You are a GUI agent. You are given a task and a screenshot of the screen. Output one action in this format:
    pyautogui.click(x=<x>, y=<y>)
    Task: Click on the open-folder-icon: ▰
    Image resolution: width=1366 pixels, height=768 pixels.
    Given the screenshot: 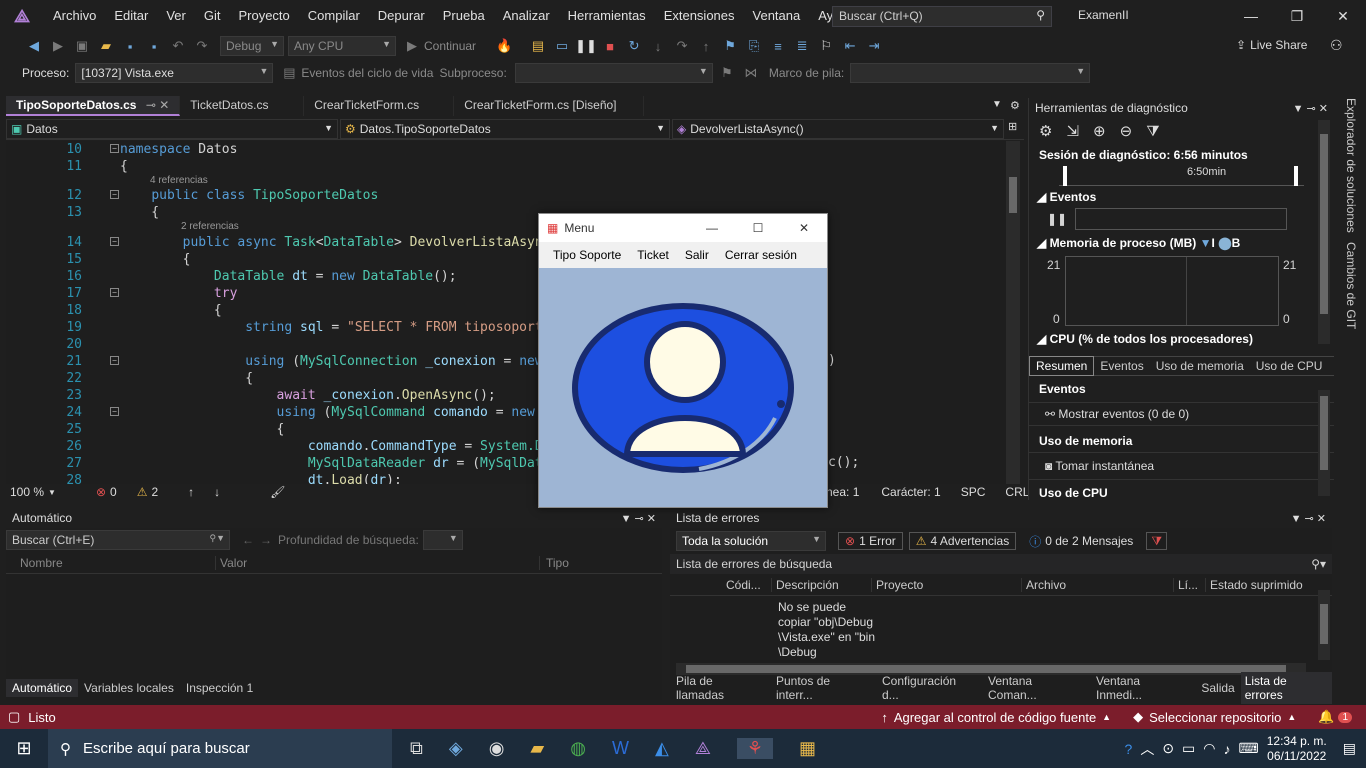 What is the action you would take?
    pyautogui.click(x=106, y=46)
    